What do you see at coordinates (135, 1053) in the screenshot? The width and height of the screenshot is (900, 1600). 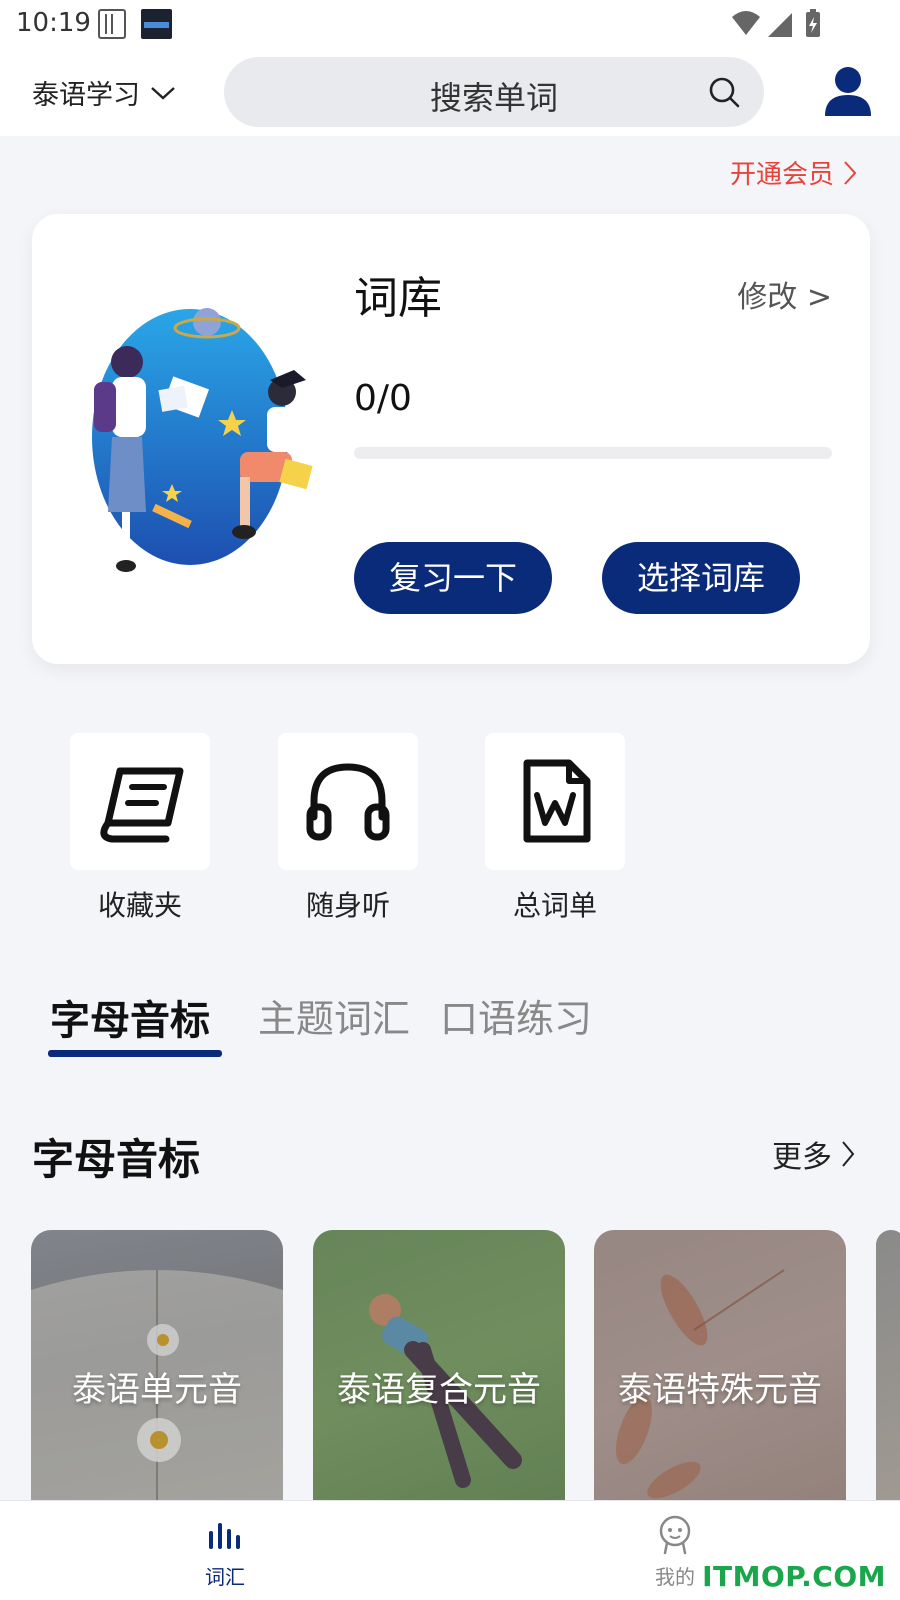 I see `active-tab-indicator` at bounding box center [135, 1053].